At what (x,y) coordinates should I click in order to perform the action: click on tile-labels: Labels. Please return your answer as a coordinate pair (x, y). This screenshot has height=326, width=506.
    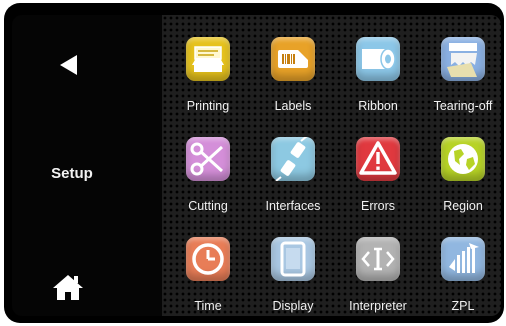
    Looking at the image, I should click on (293, 71).